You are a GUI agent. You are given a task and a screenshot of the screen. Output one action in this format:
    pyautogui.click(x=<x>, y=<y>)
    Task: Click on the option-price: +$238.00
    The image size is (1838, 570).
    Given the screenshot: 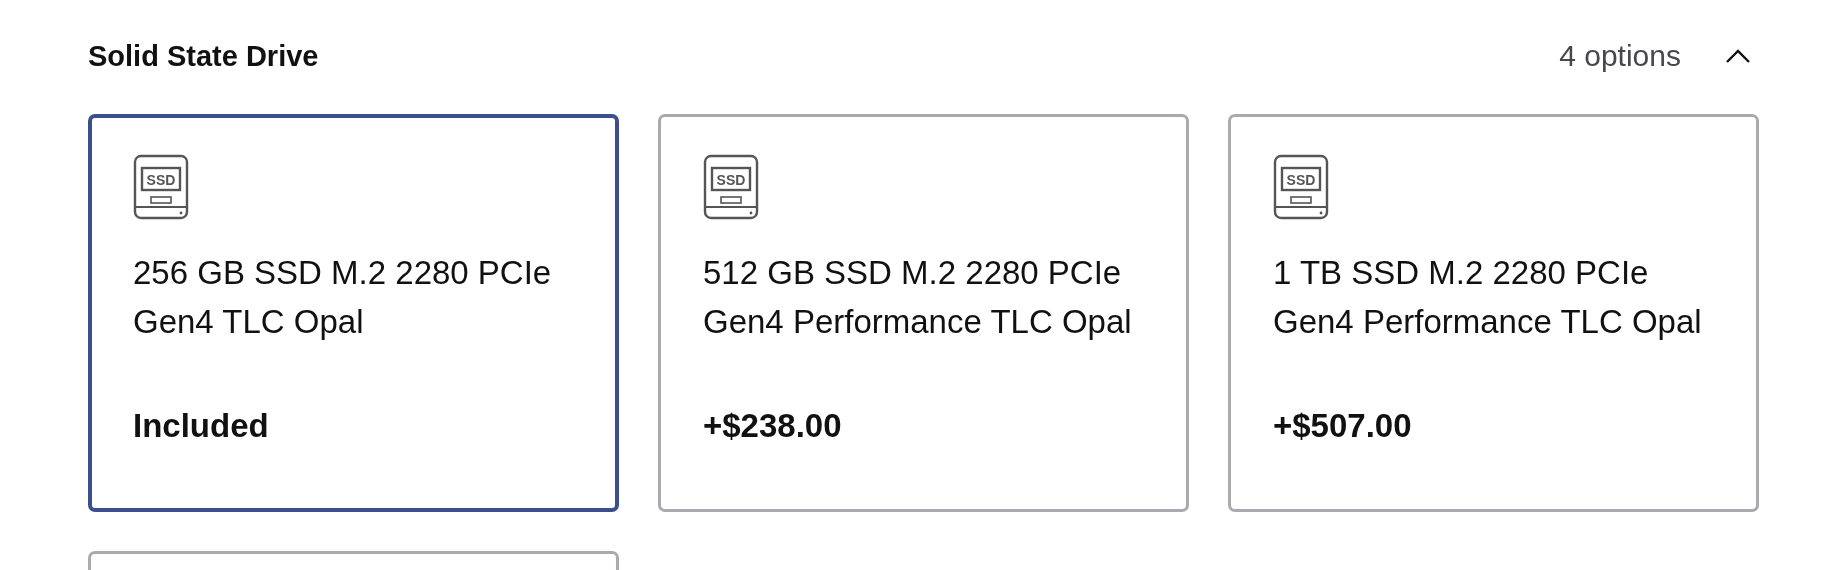 What is the action you would take?
    pyautogui.click(x=773, y=426)
    